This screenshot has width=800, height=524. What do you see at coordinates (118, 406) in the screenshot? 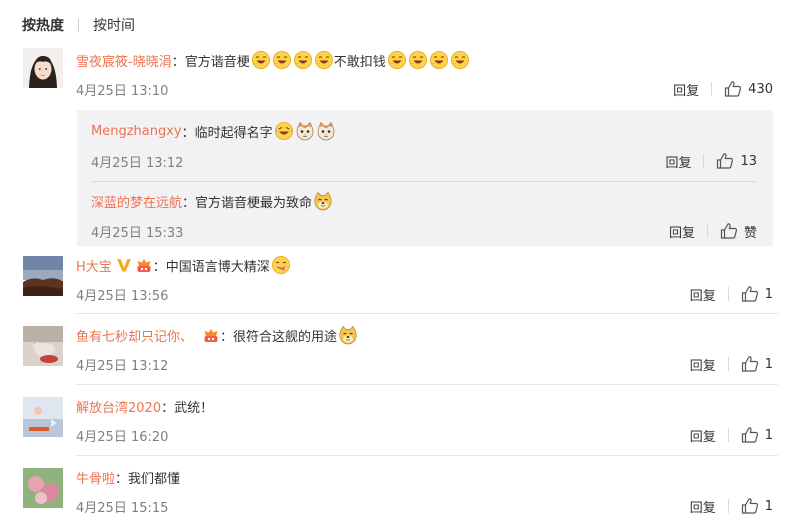
I see `comment-author: 解放台湾2020` at bounding box center [118, 406].